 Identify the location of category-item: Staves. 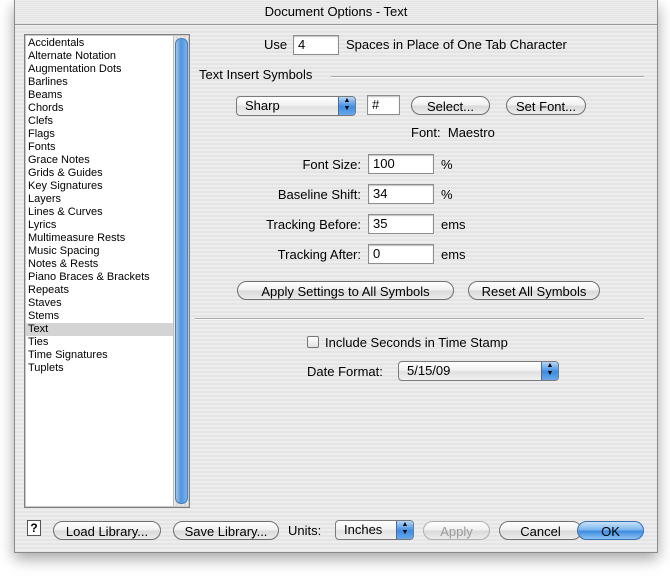
(99, 303).